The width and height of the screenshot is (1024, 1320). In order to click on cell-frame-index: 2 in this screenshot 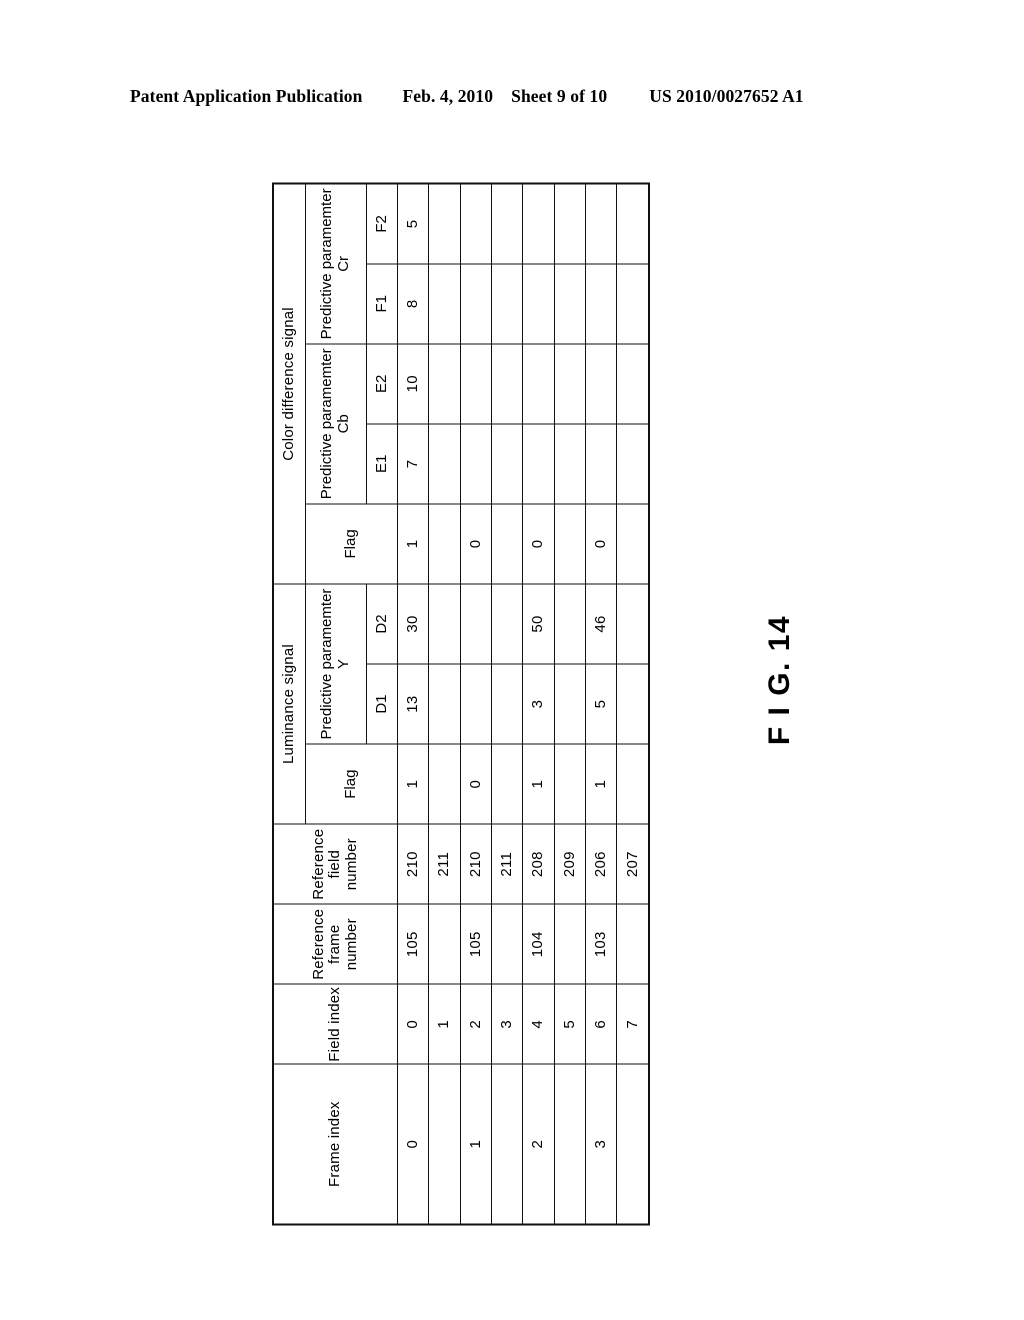, I will do `click(538, 1143)`.